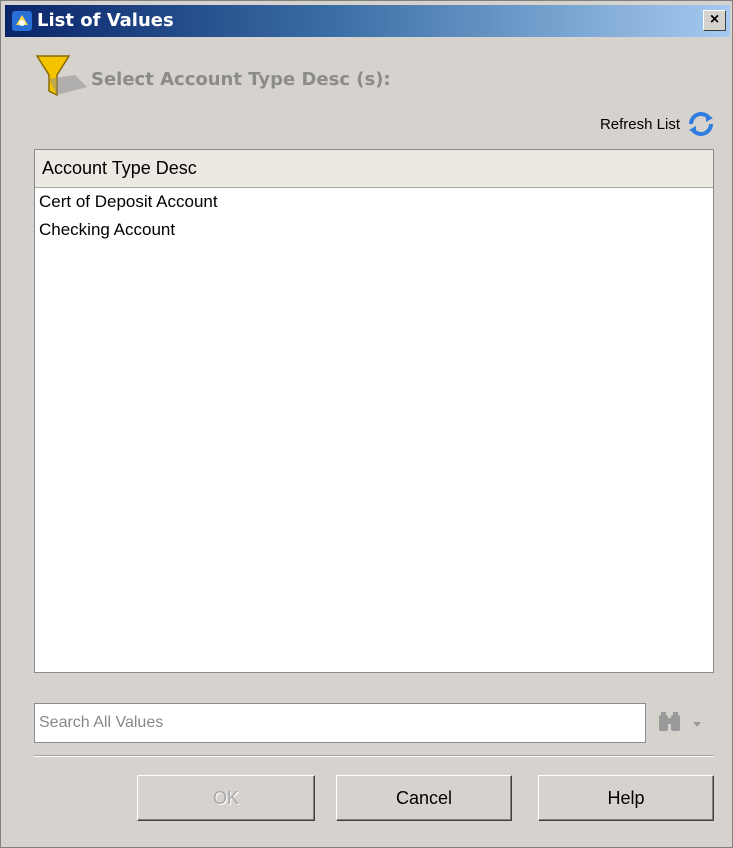 The image size is (733, 848). What do you see at coordinates (639, 124) in the screenshot?
I see `refresh-list-label: Refresh List` at bounding box center [639, 124].